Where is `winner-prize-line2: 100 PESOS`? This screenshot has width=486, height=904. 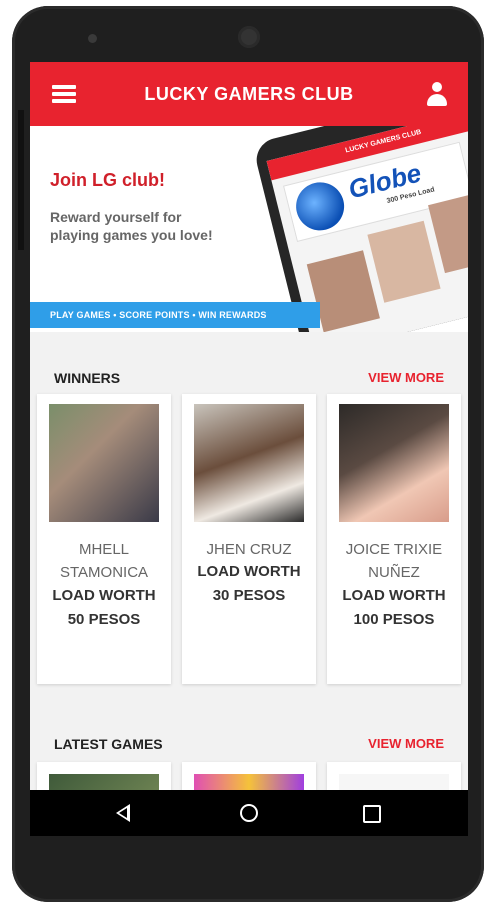
winner-prize-line2: 100 PESOS is located at coordinates (394, 619).